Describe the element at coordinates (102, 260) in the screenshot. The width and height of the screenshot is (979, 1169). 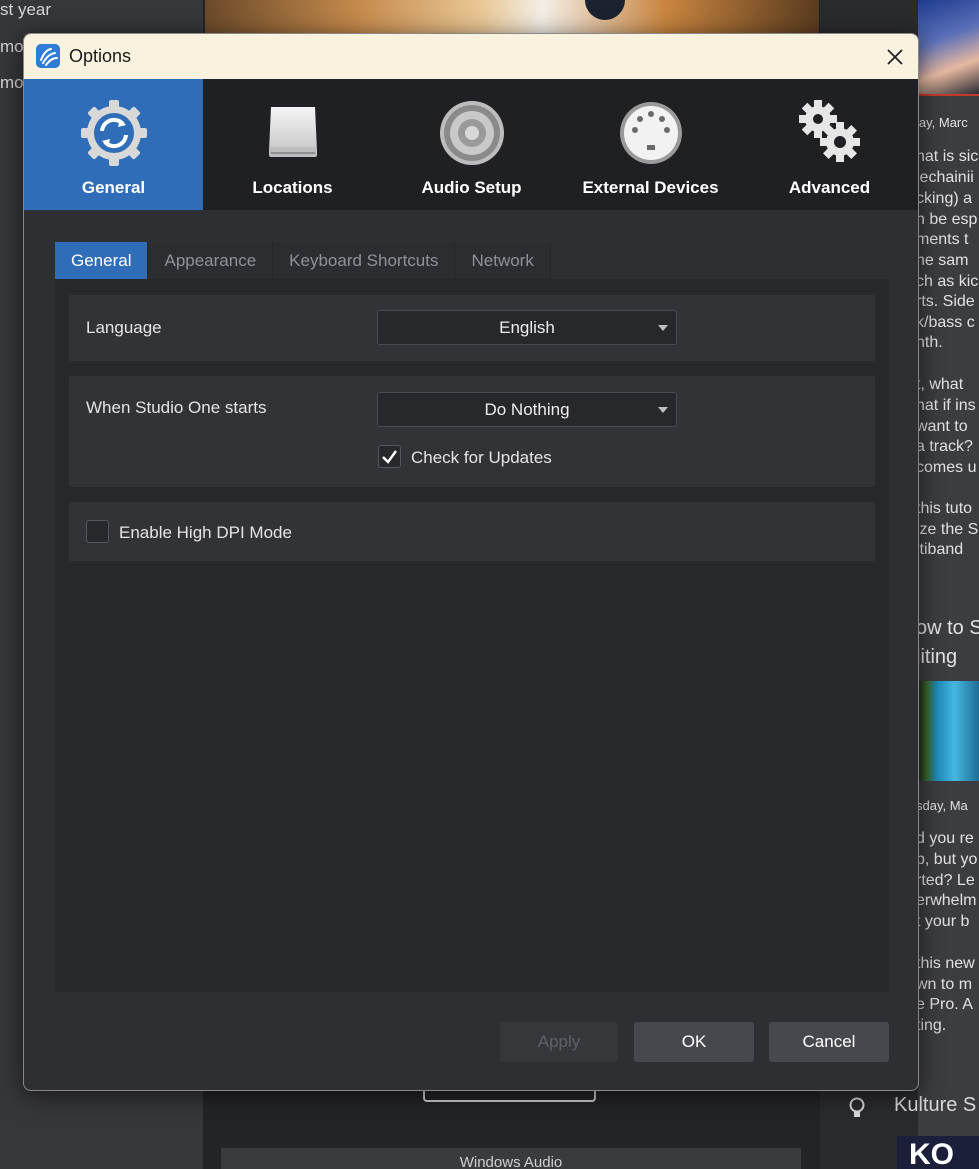
I see `tab-general: General` at that location.